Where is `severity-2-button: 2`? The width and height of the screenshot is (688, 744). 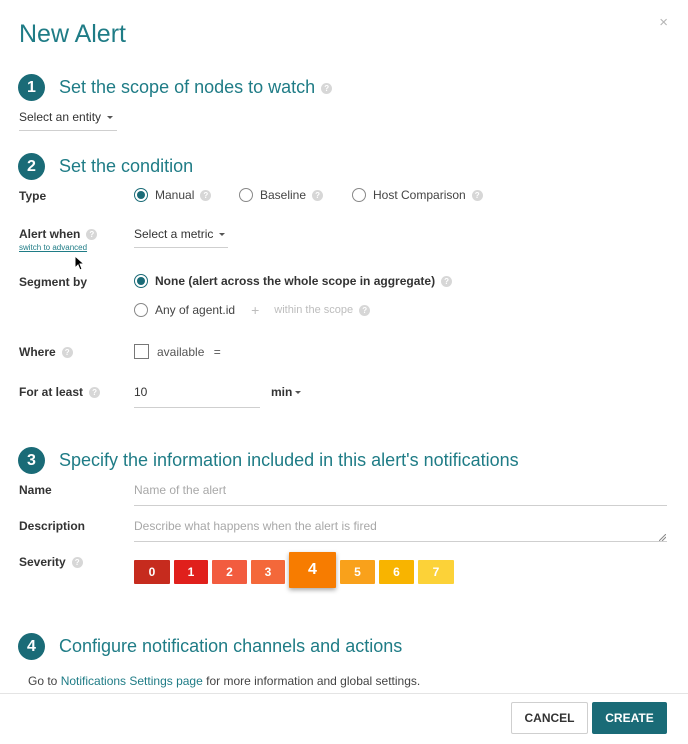 severity-2-button: 2 is located at coordinates (229, 572).